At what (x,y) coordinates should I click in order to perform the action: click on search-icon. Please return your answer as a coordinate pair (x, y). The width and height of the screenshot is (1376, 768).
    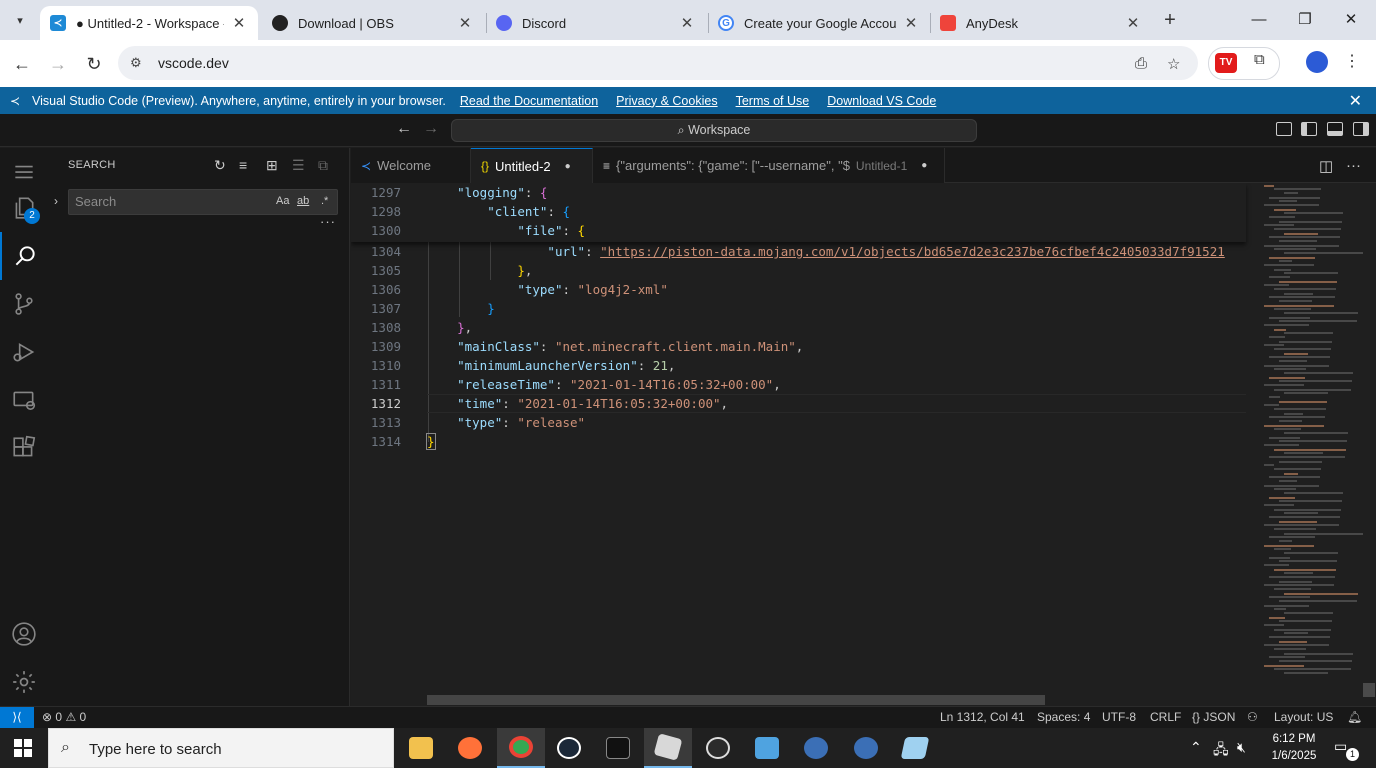
    Looking at the image, I should click on (24, 256).